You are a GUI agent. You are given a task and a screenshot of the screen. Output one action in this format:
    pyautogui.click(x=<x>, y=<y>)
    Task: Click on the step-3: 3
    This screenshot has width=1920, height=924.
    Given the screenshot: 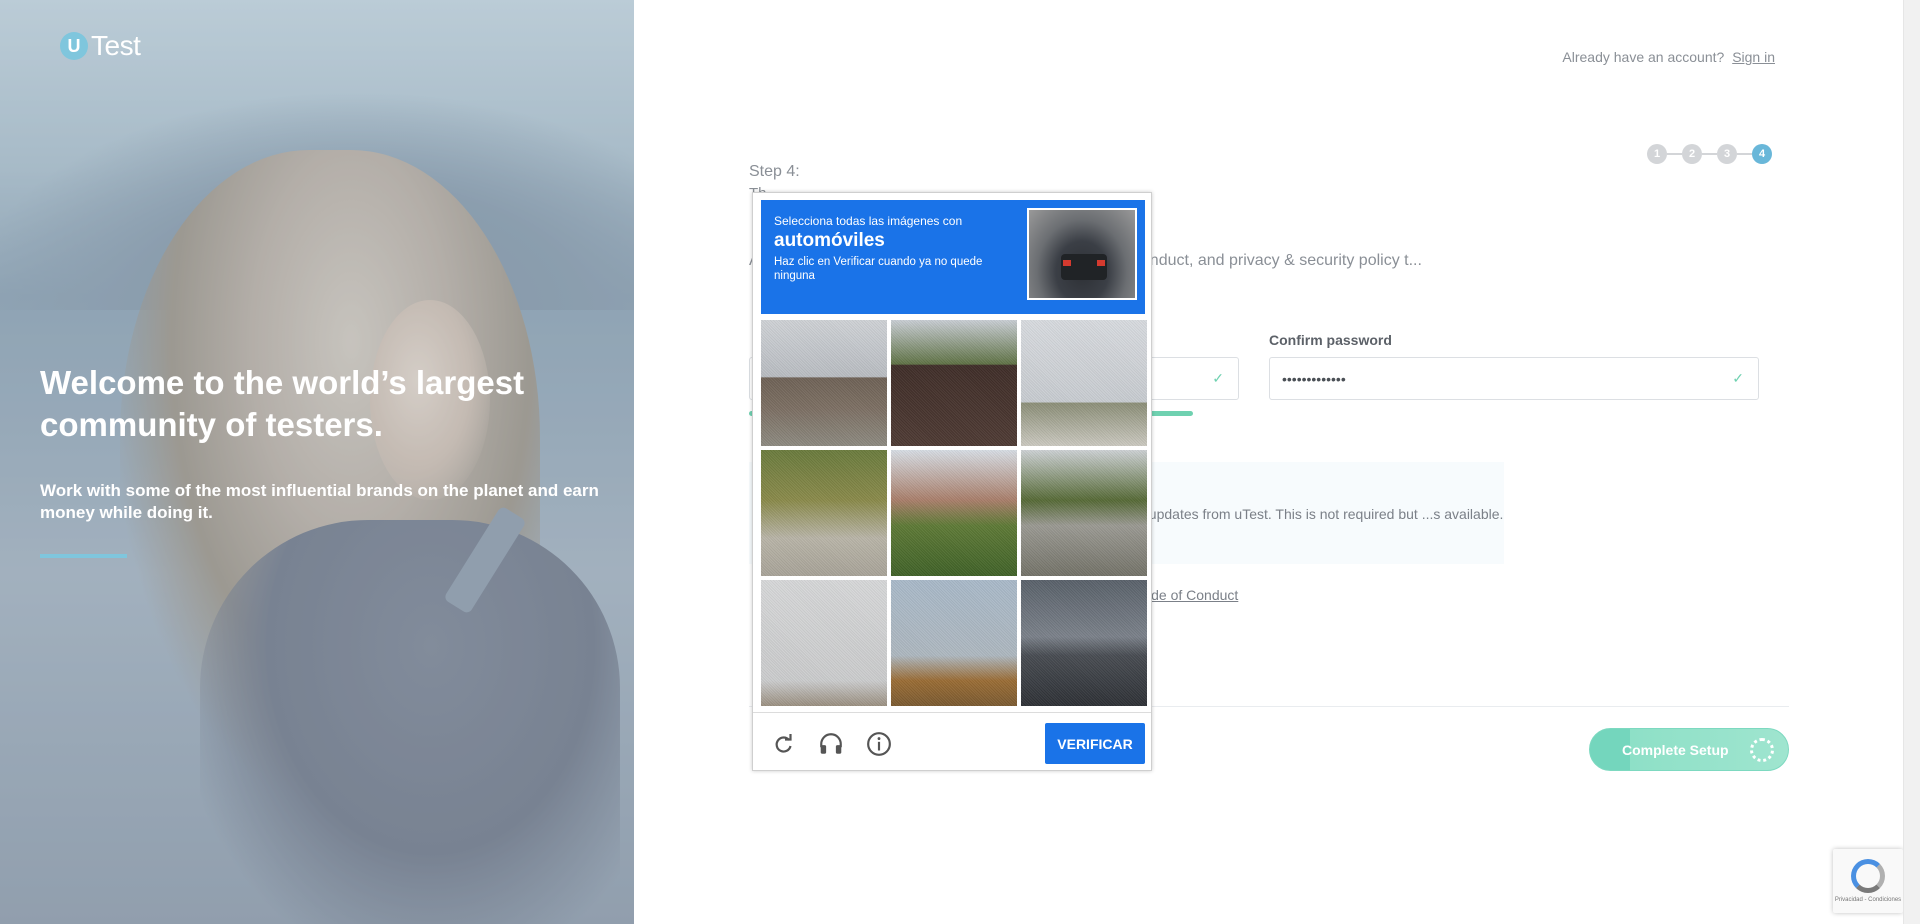 What is the action you would take?
    pyautogui.click(x=1727, y=154)
    